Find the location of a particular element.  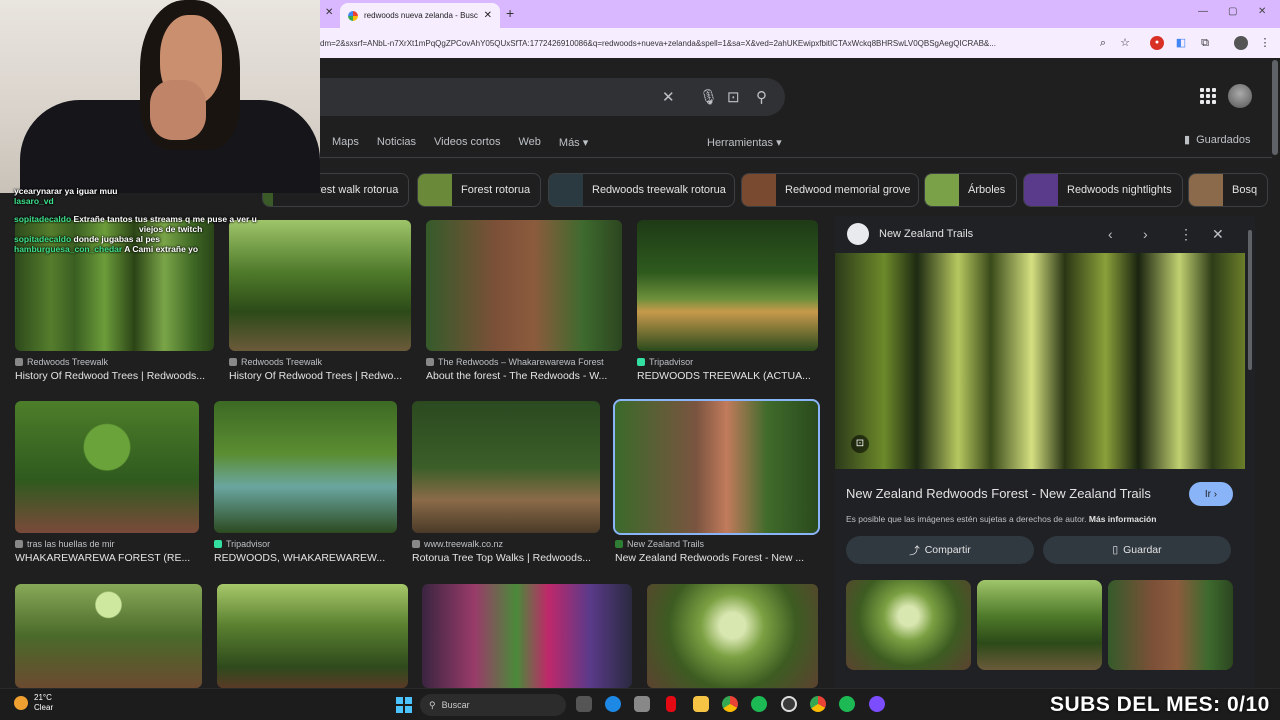

taskbar-search-label: Buscar is located at coordinates (455, 705).